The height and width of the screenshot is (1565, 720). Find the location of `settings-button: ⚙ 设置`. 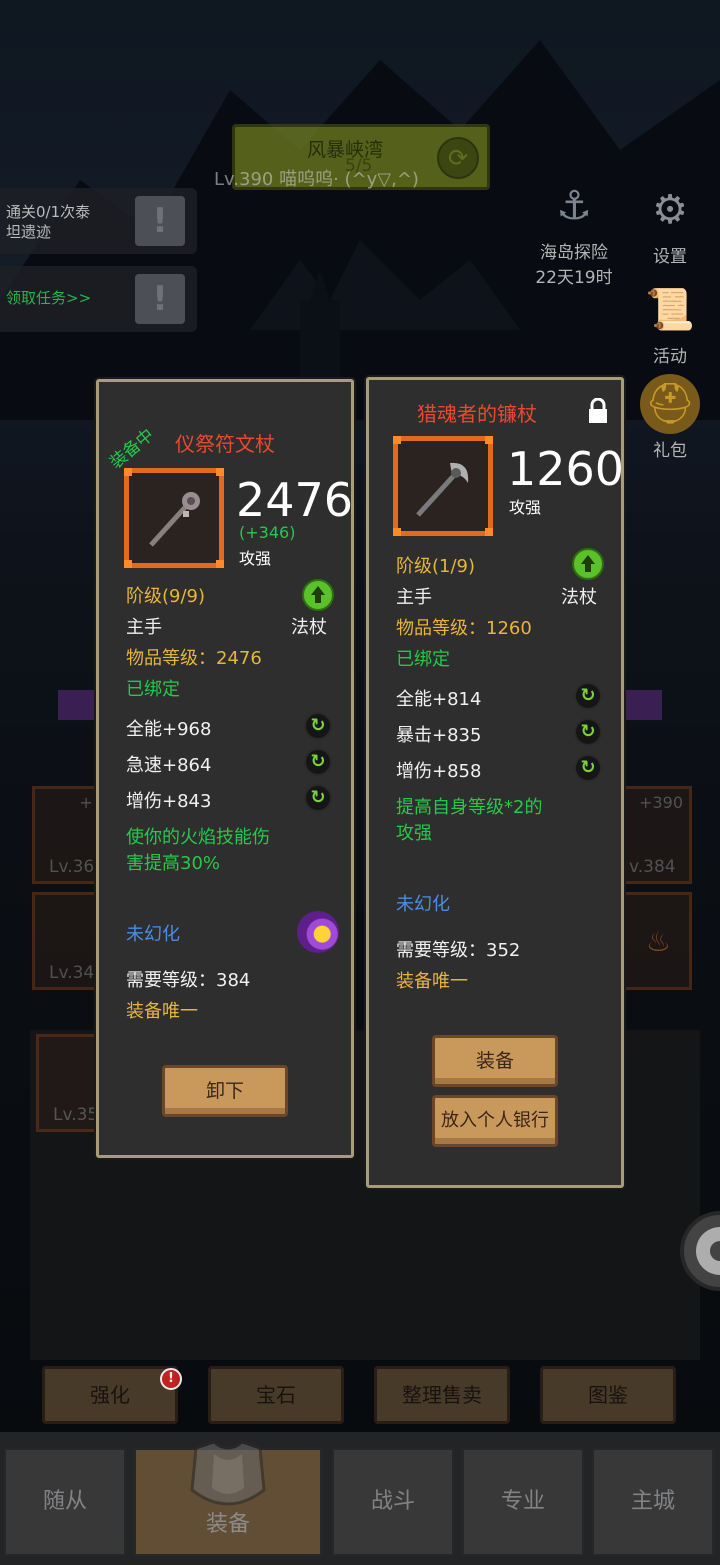

settings-button: ⚙ 设置 is located at coordinates (670, 223).